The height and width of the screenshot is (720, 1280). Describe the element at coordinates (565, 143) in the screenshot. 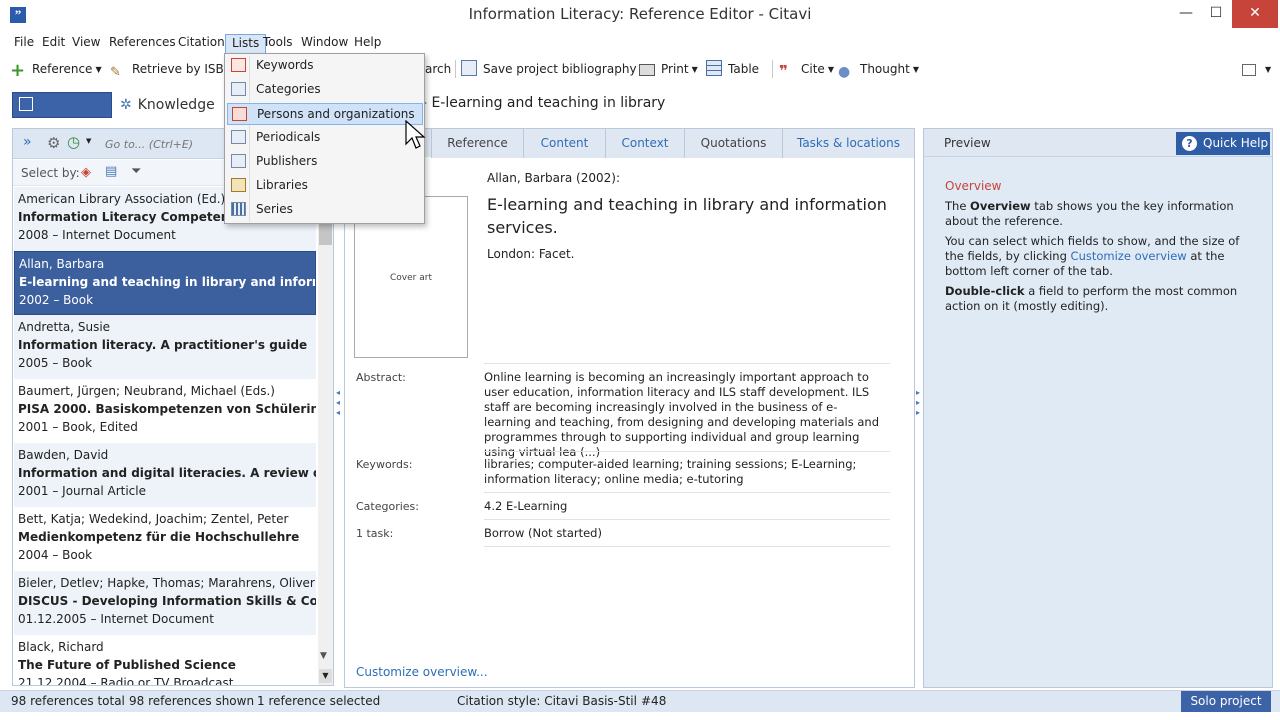

I see `tab-content: Content` at that location.